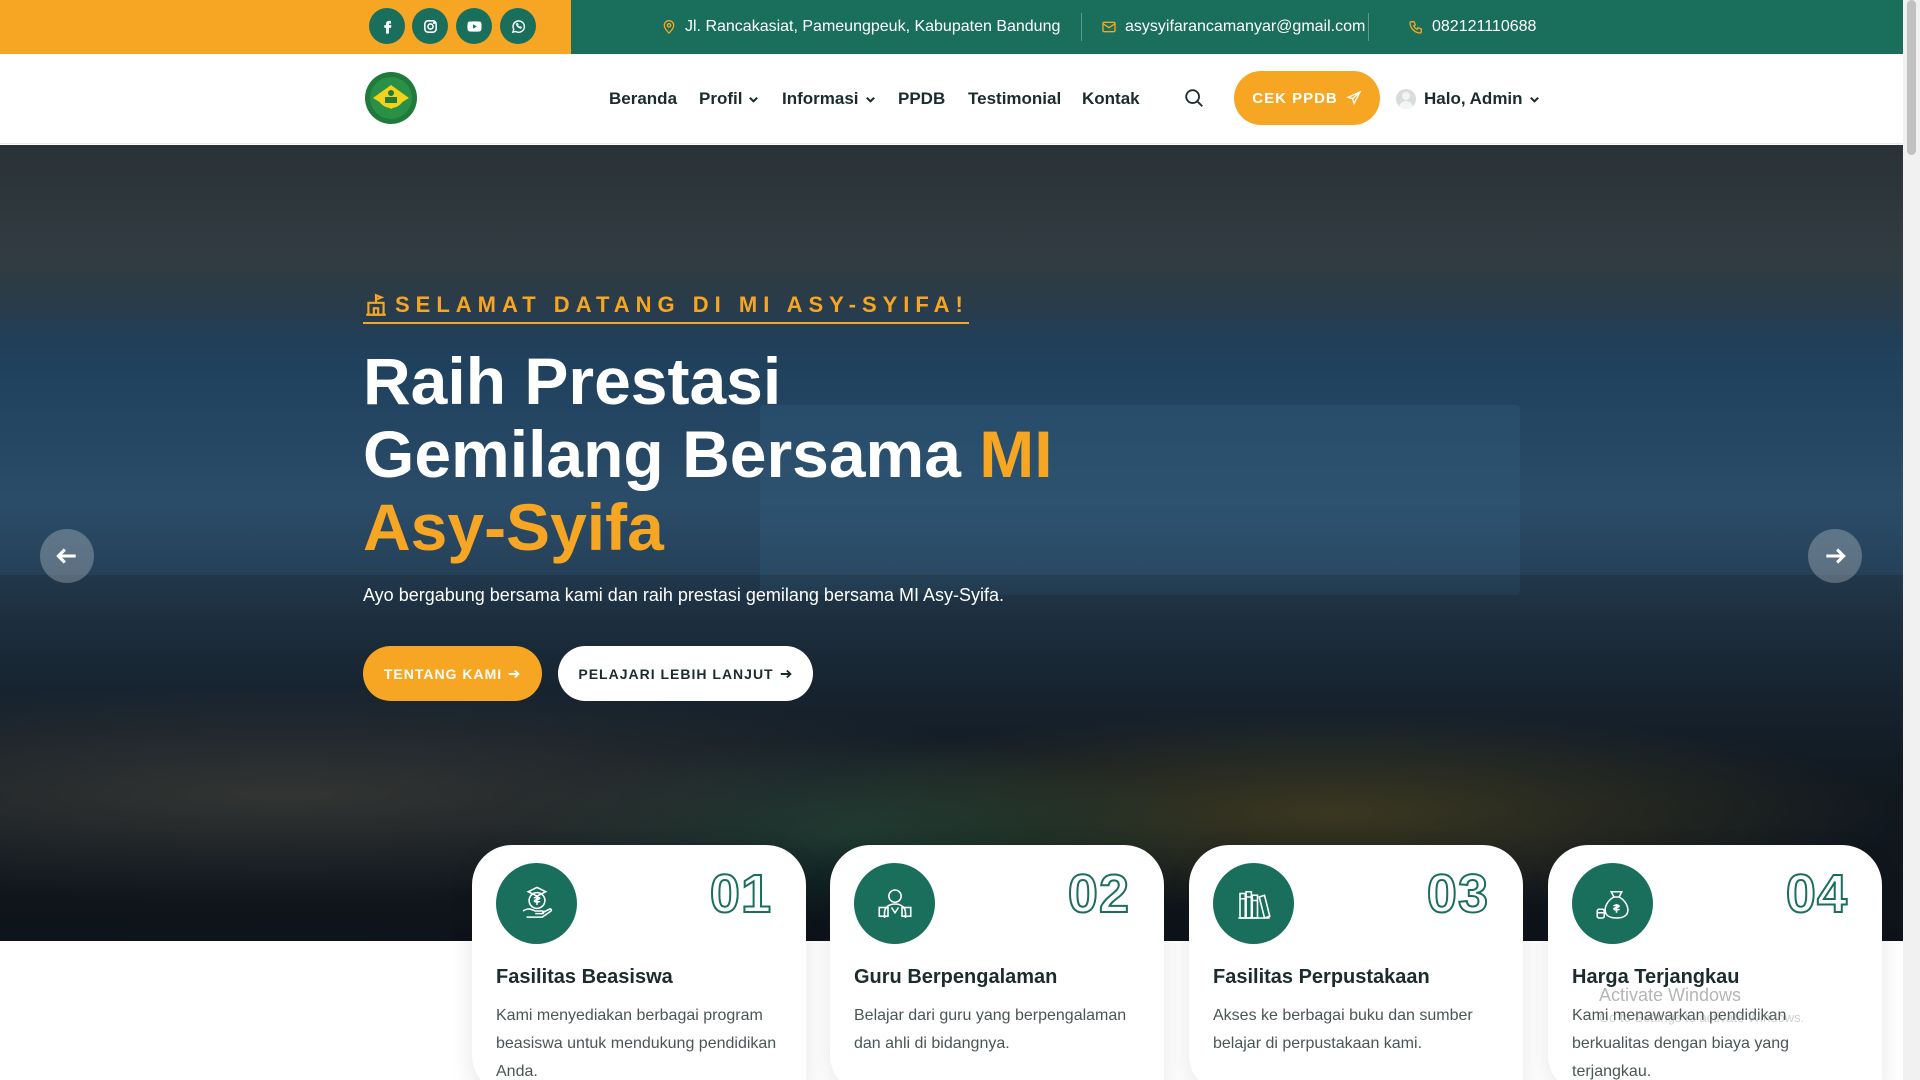 This screenshot has width=1920, height=1080. Describe the element at coordinates (1473, 98) in the screenshot. I see `user-greeting: Halo, Admin` at that location.